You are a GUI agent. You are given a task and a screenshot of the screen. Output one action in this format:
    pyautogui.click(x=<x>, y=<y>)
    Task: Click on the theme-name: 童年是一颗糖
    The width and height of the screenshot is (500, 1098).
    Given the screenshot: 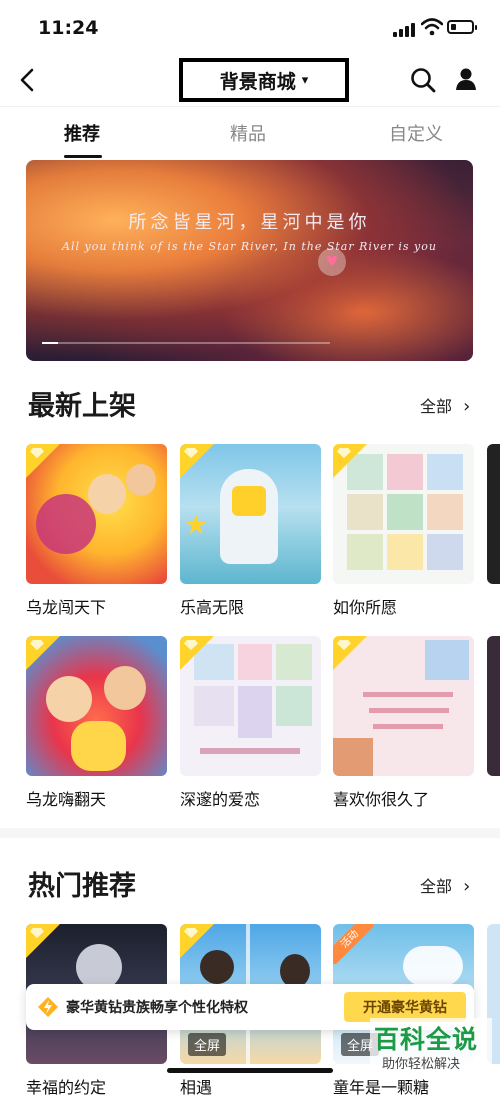 What is the action you would take?
    pyautogui.click(x=381, y=1087)
    